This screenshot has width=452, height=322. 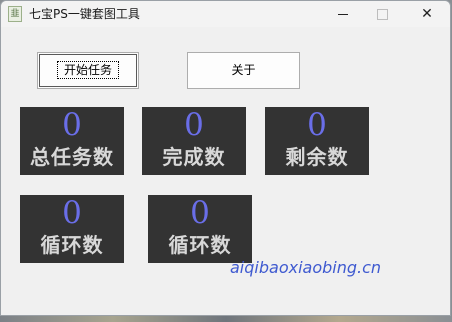 I want to click on minimize-icon, so click(x=343, y=14).